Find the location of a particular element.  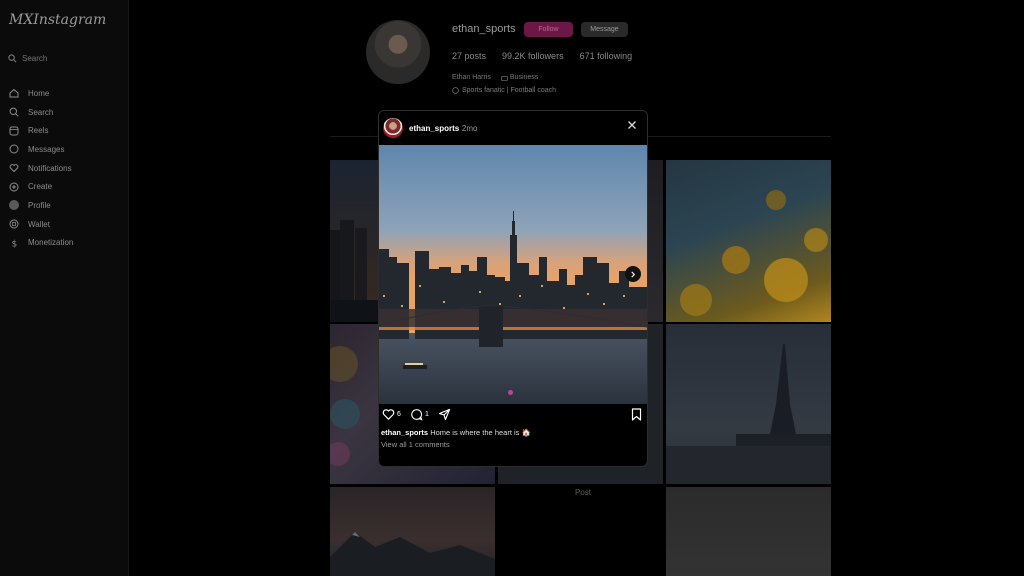

sidebar-item-notifications: Notifications is located at coordinates (41, 168).